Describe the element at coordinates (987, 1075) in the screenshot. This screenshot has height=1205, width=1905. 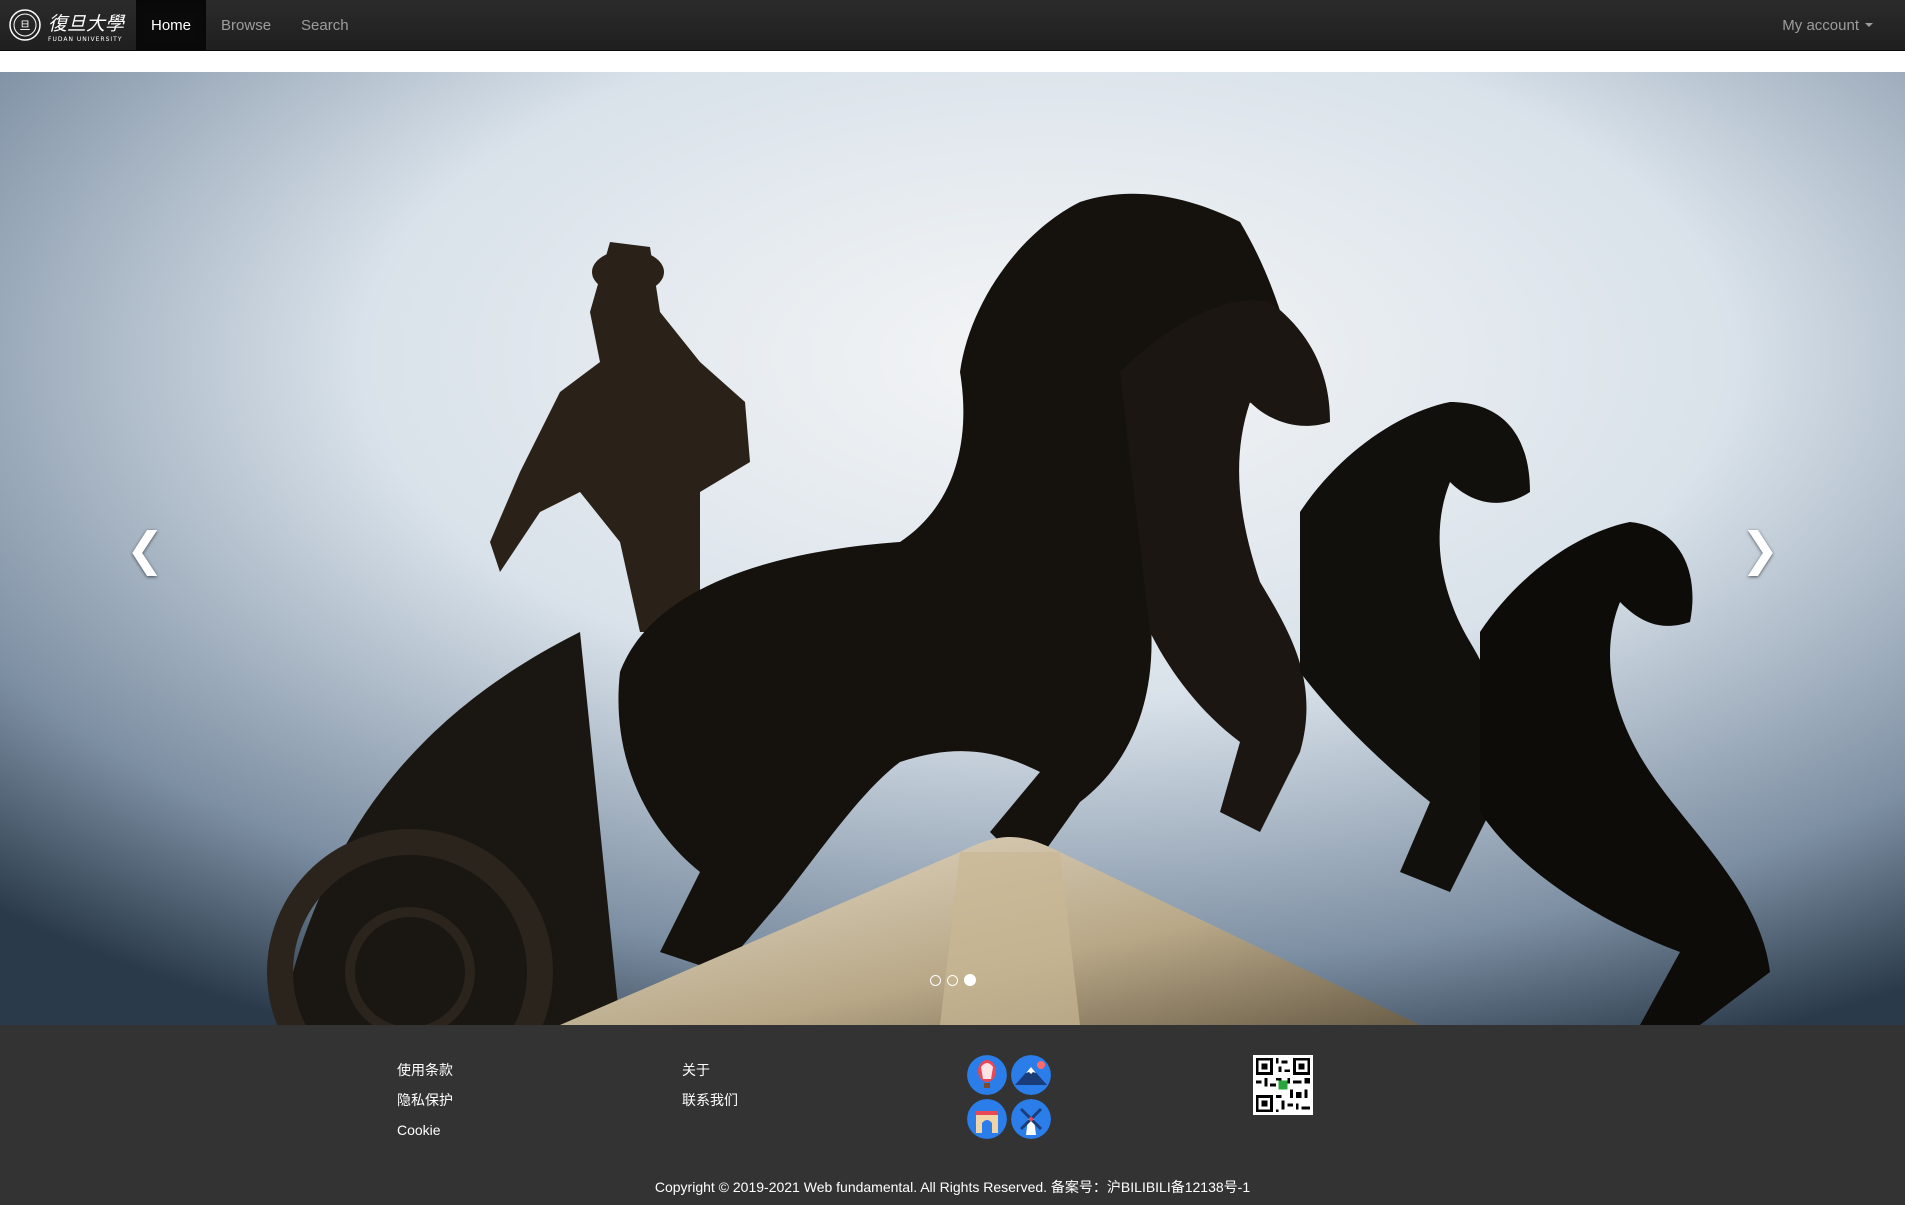
I see `hot-air-balloon-icon` at that location.